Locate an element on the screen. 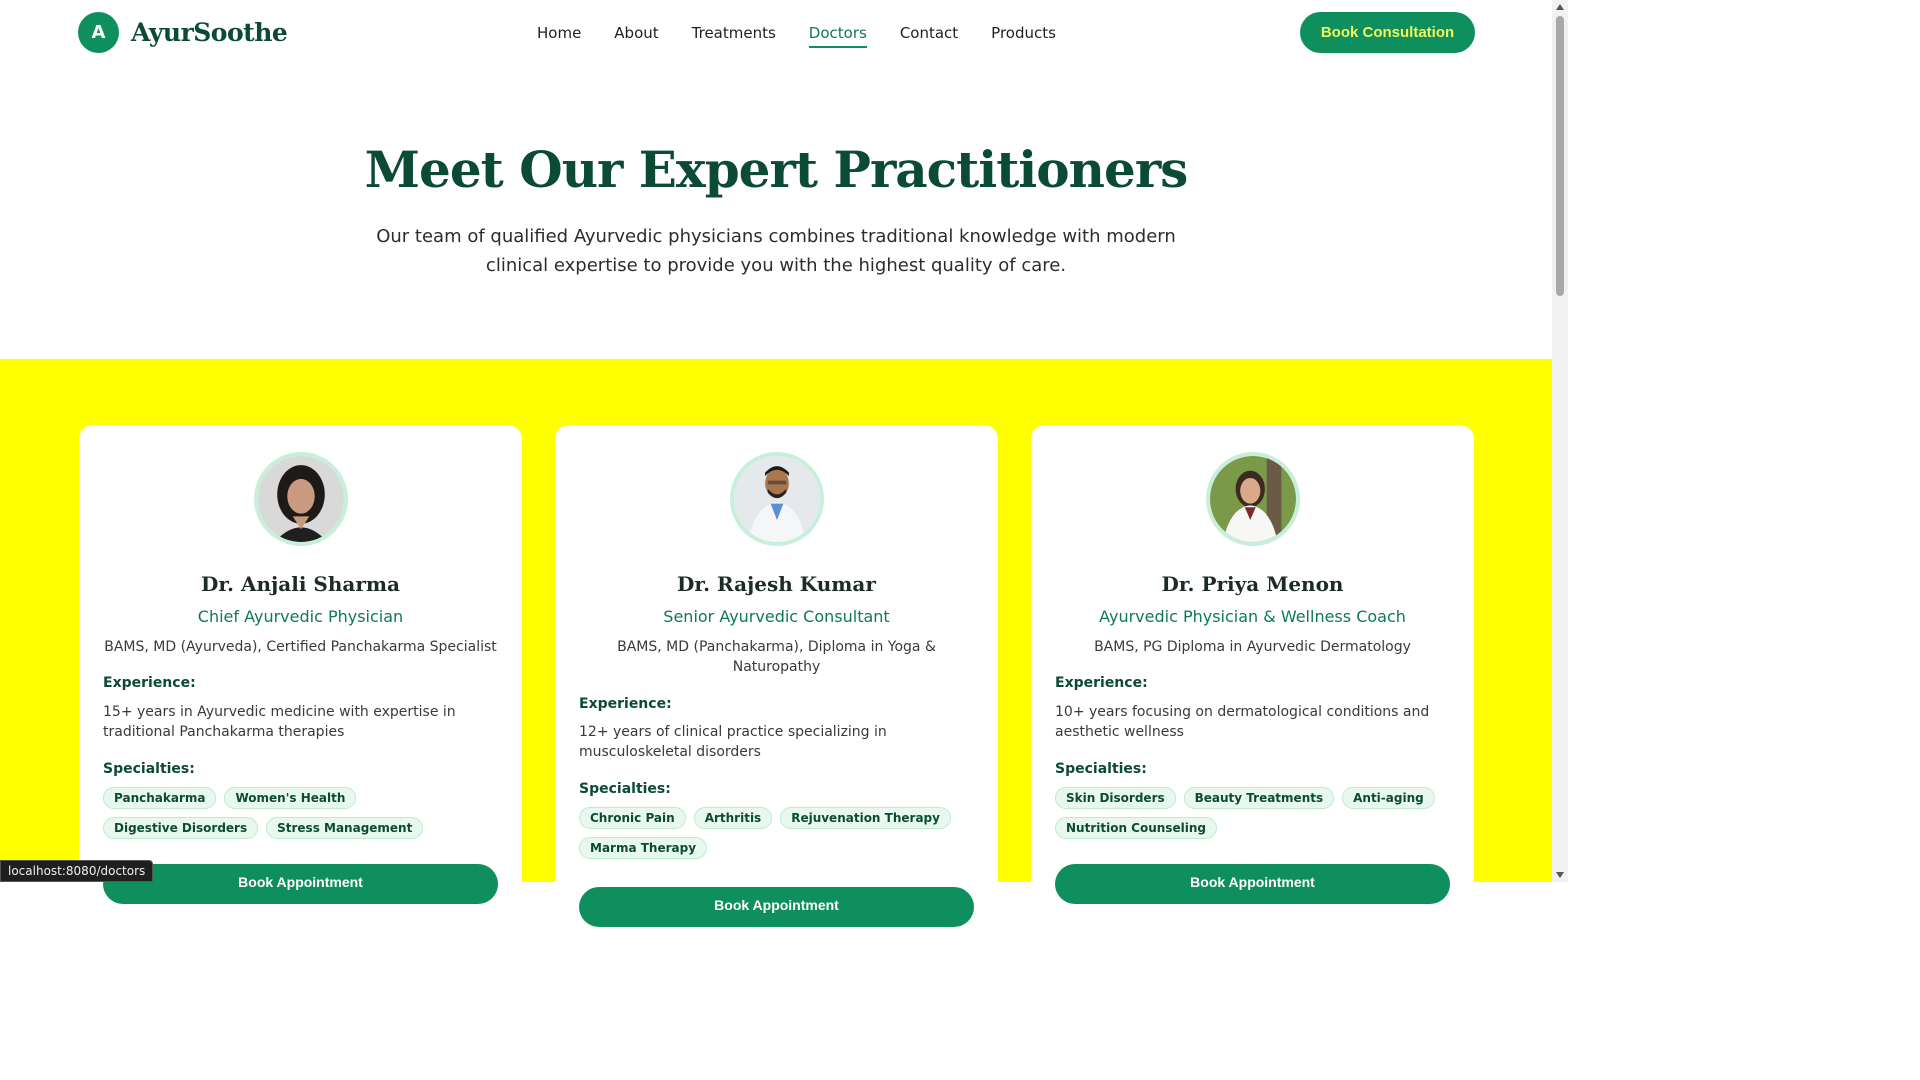  book-consultation-button: Book Consultation is located at coordinates (1387, 32).